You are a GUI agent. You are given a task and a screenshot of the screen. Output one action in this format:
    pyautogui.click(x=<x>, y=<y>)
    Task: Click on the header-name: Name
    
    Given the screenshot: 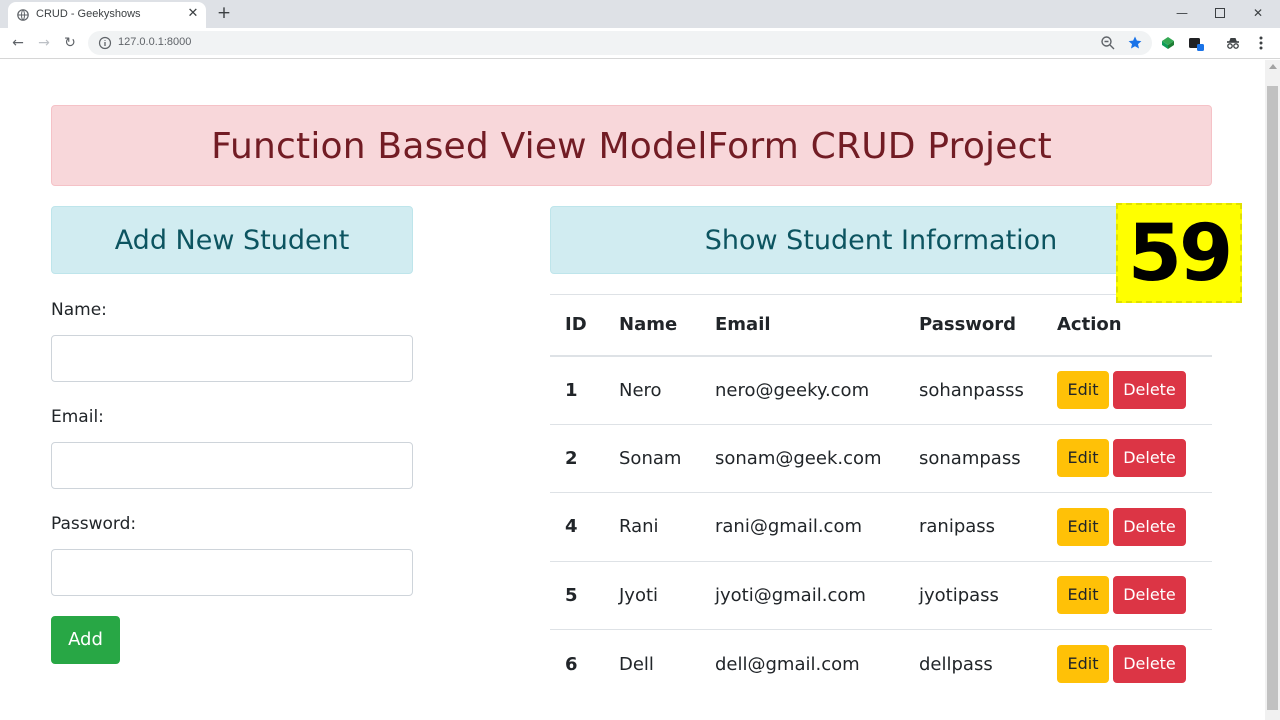 What is the action you would take?
    pyautogui.click(x=652, y=325)
    